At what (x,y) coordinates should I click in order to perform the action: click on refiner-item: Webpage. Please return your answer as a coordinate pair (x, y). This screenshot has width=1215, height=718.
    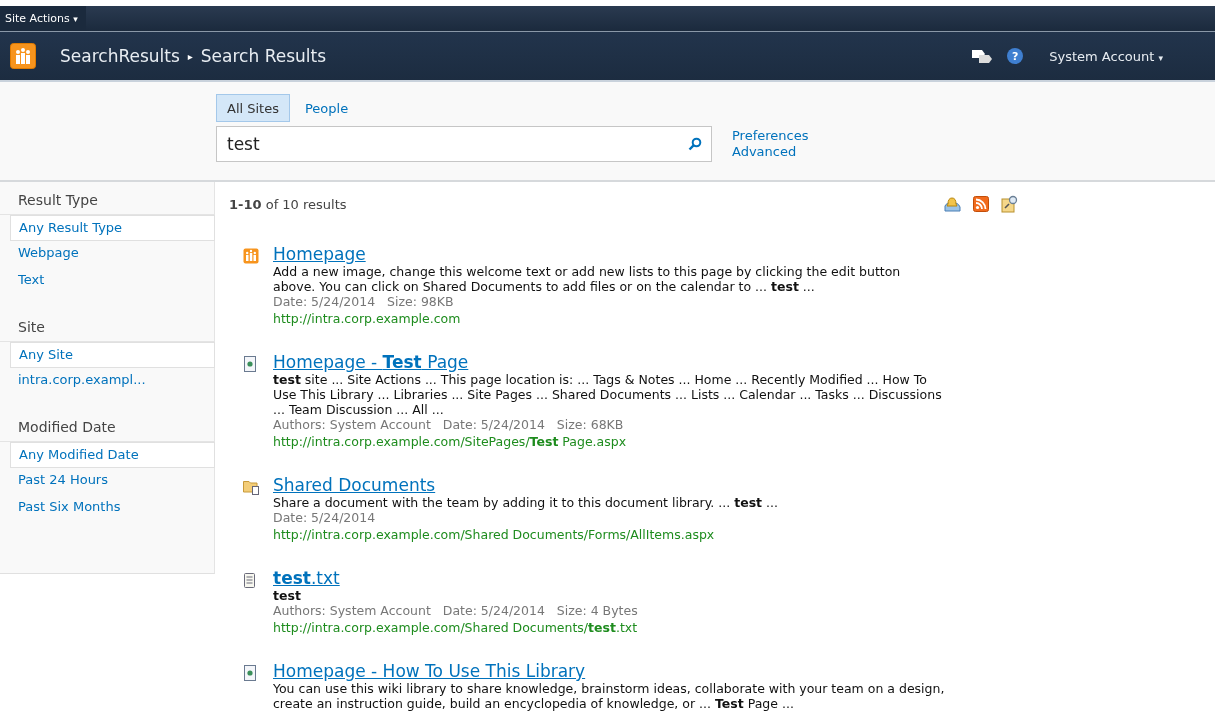
    Looking at the image, I should click on (107, 254).